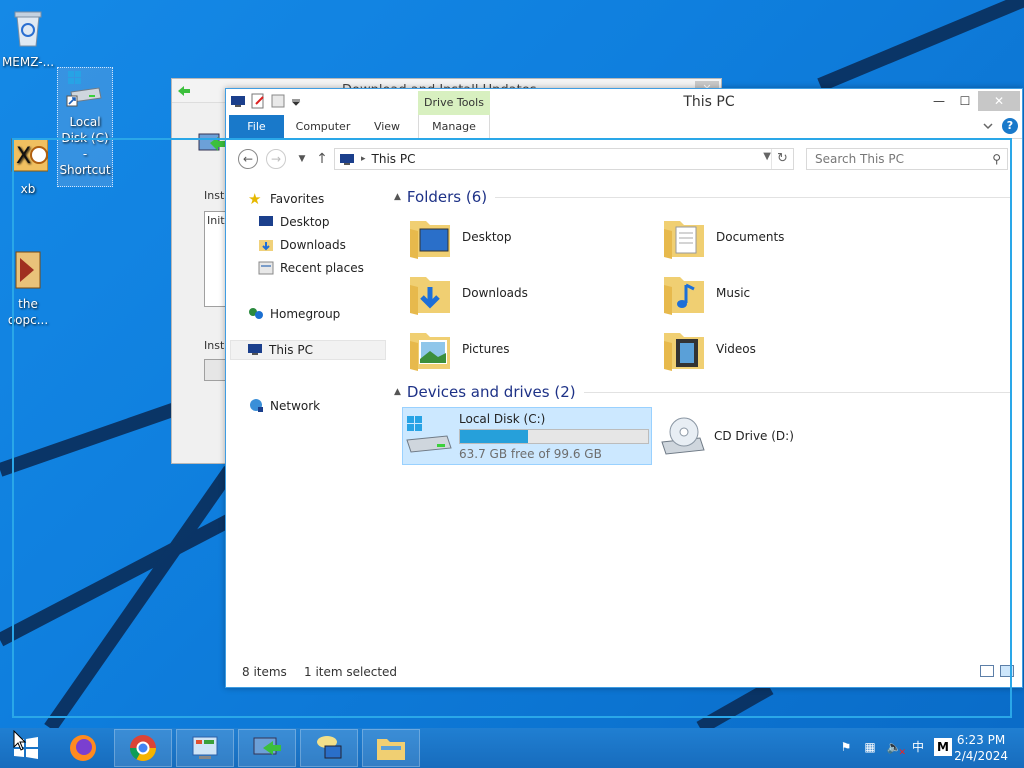 The width and height of the screenshot is (1024, 768). I want to click on chrome-icon, so click(143, 748).